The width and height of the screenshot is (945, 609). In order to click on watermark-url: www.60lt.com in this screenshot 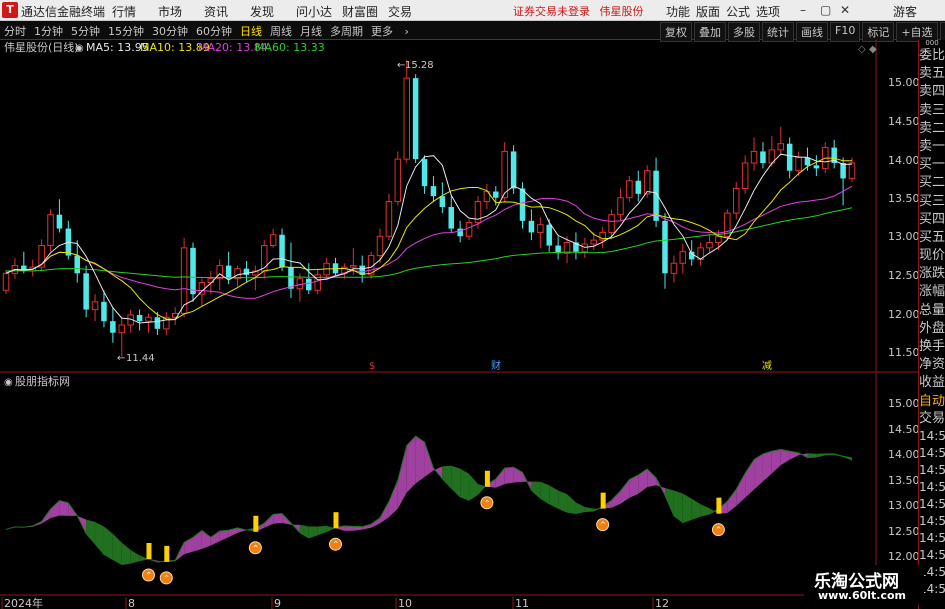, I will do `click(862, 595)`.